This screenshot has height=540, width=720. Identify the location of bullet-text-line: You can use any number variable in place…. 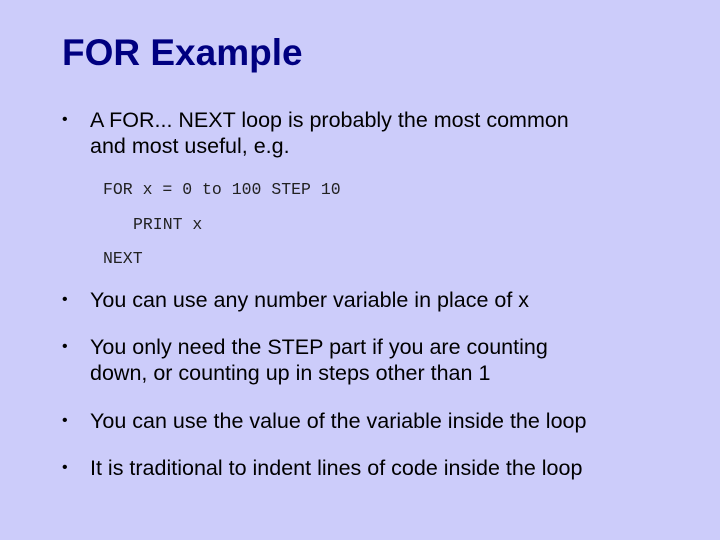
(310, 300).